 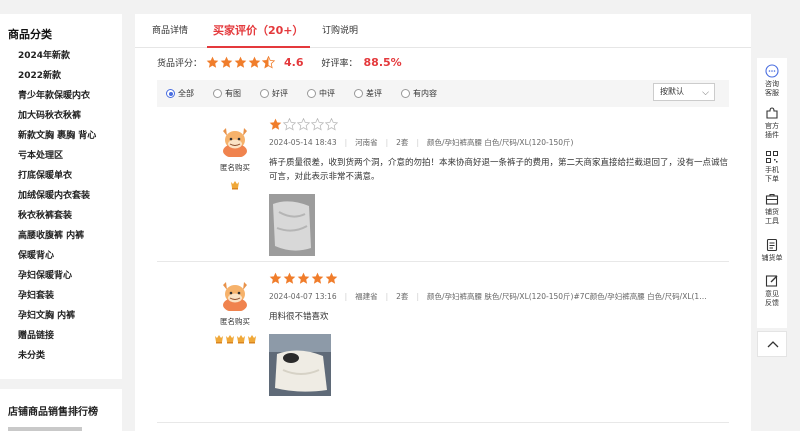 What do you see at coordinates (772, 157) in the screenshot?
I see `qrcode-icon` at bounding box center [772, 157].